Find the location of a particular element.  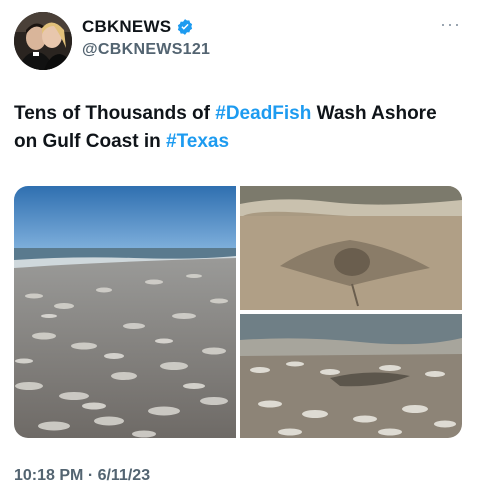

verified-badge-icon is located at coordinates (185, 27).